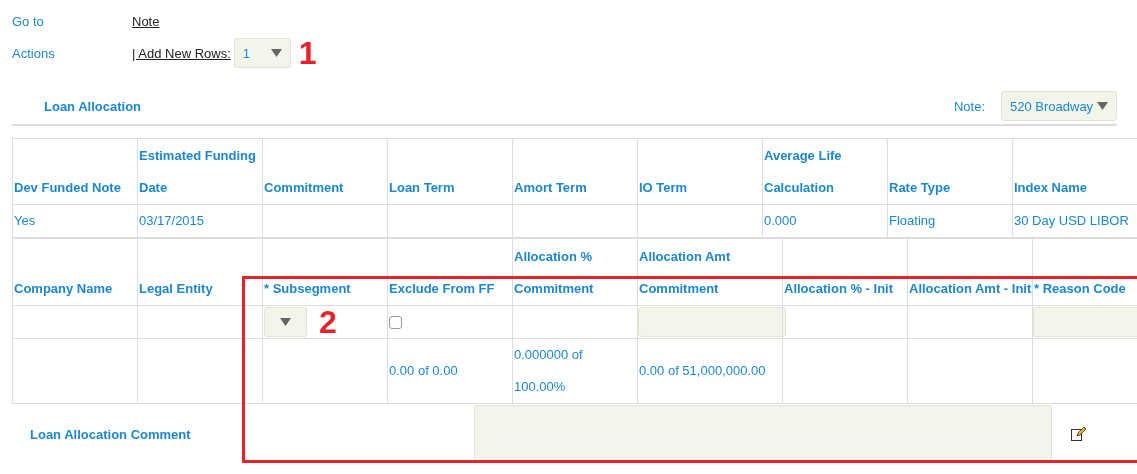 The image size is (1137, 474). I want to click on column-header: Loan Term, so click(422, 188).